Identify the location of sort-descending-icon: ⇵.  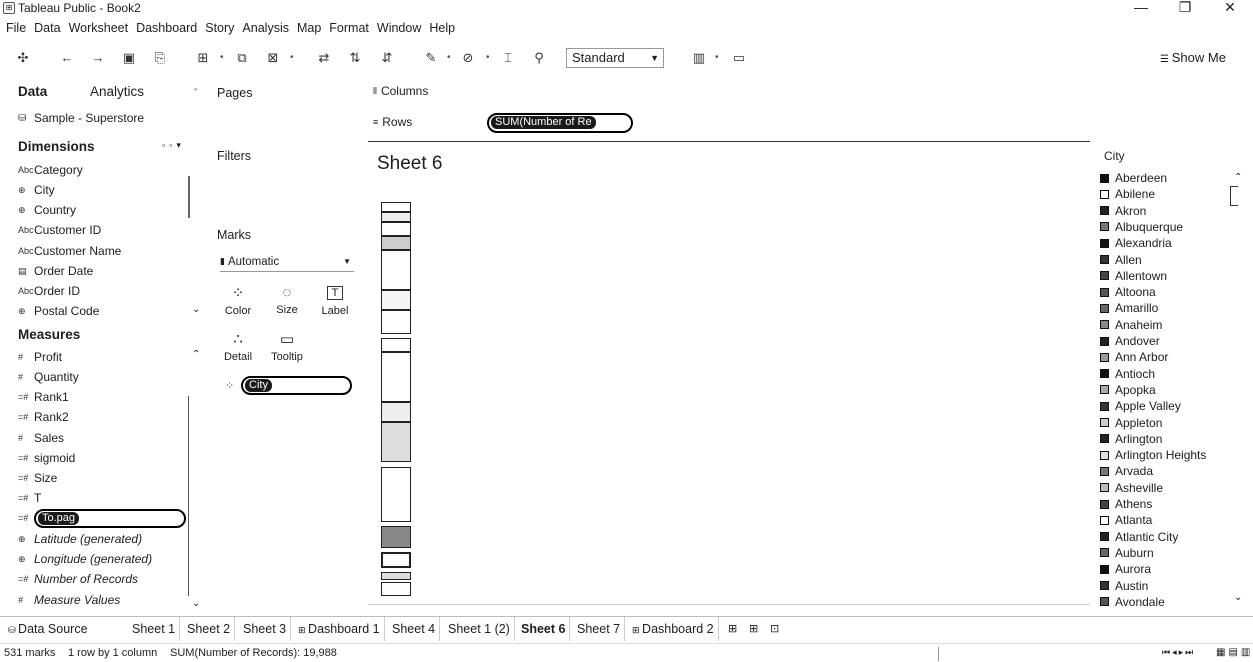
(387, 58).